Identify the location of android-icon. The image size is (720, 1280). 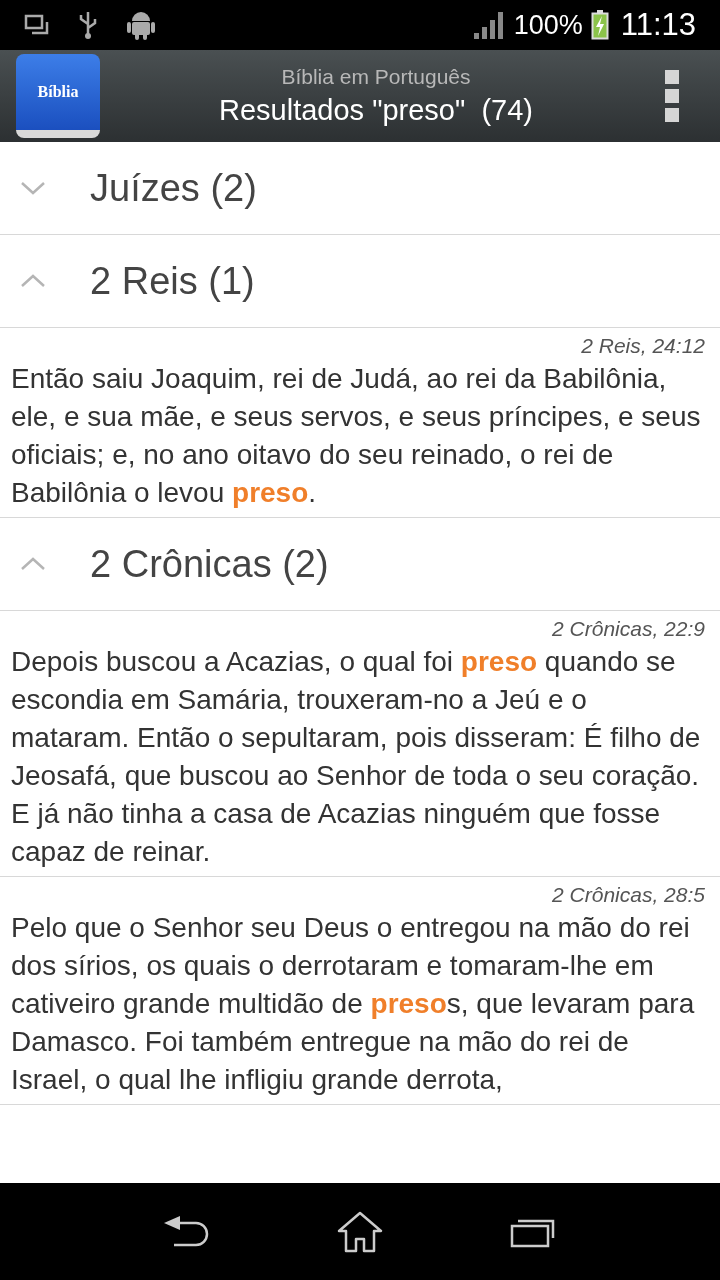
(141, 25).